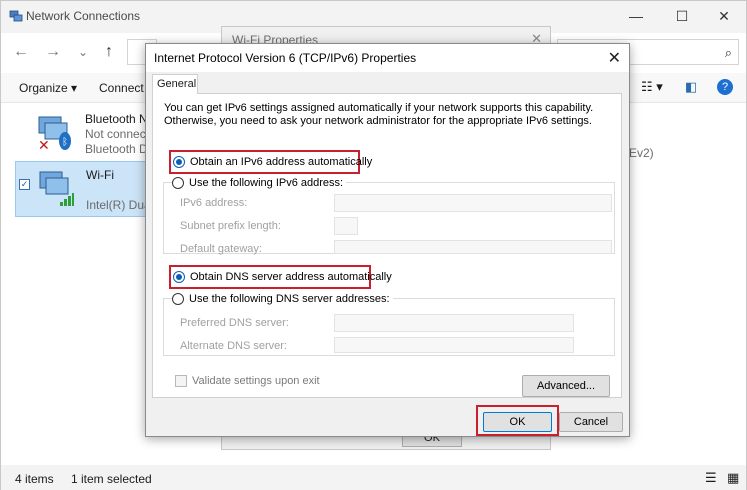  What do you see at coordinates (711, 478) in the screenshot?
I see `details-view-icon: ☰` at bounding box center [711, 478].